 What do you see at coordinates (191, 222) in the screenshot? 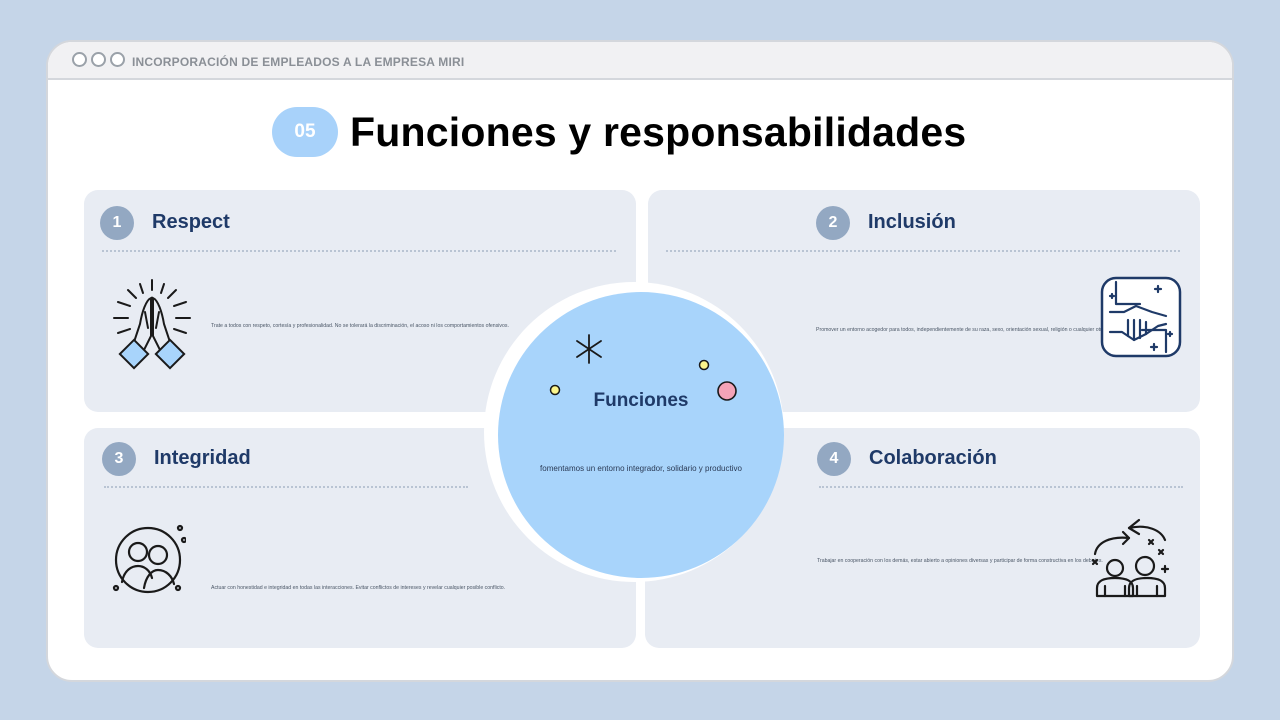
I see `card-title: Respect` at bounding box center [191, 222].